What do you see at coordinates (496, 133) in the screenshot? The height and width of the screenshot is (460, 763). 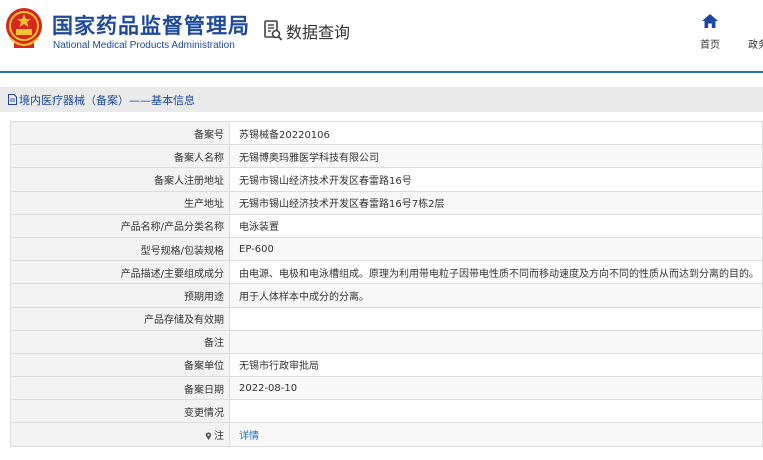 I see `row-value: 苏锡械备20220106` at bounding box center [496, 133].